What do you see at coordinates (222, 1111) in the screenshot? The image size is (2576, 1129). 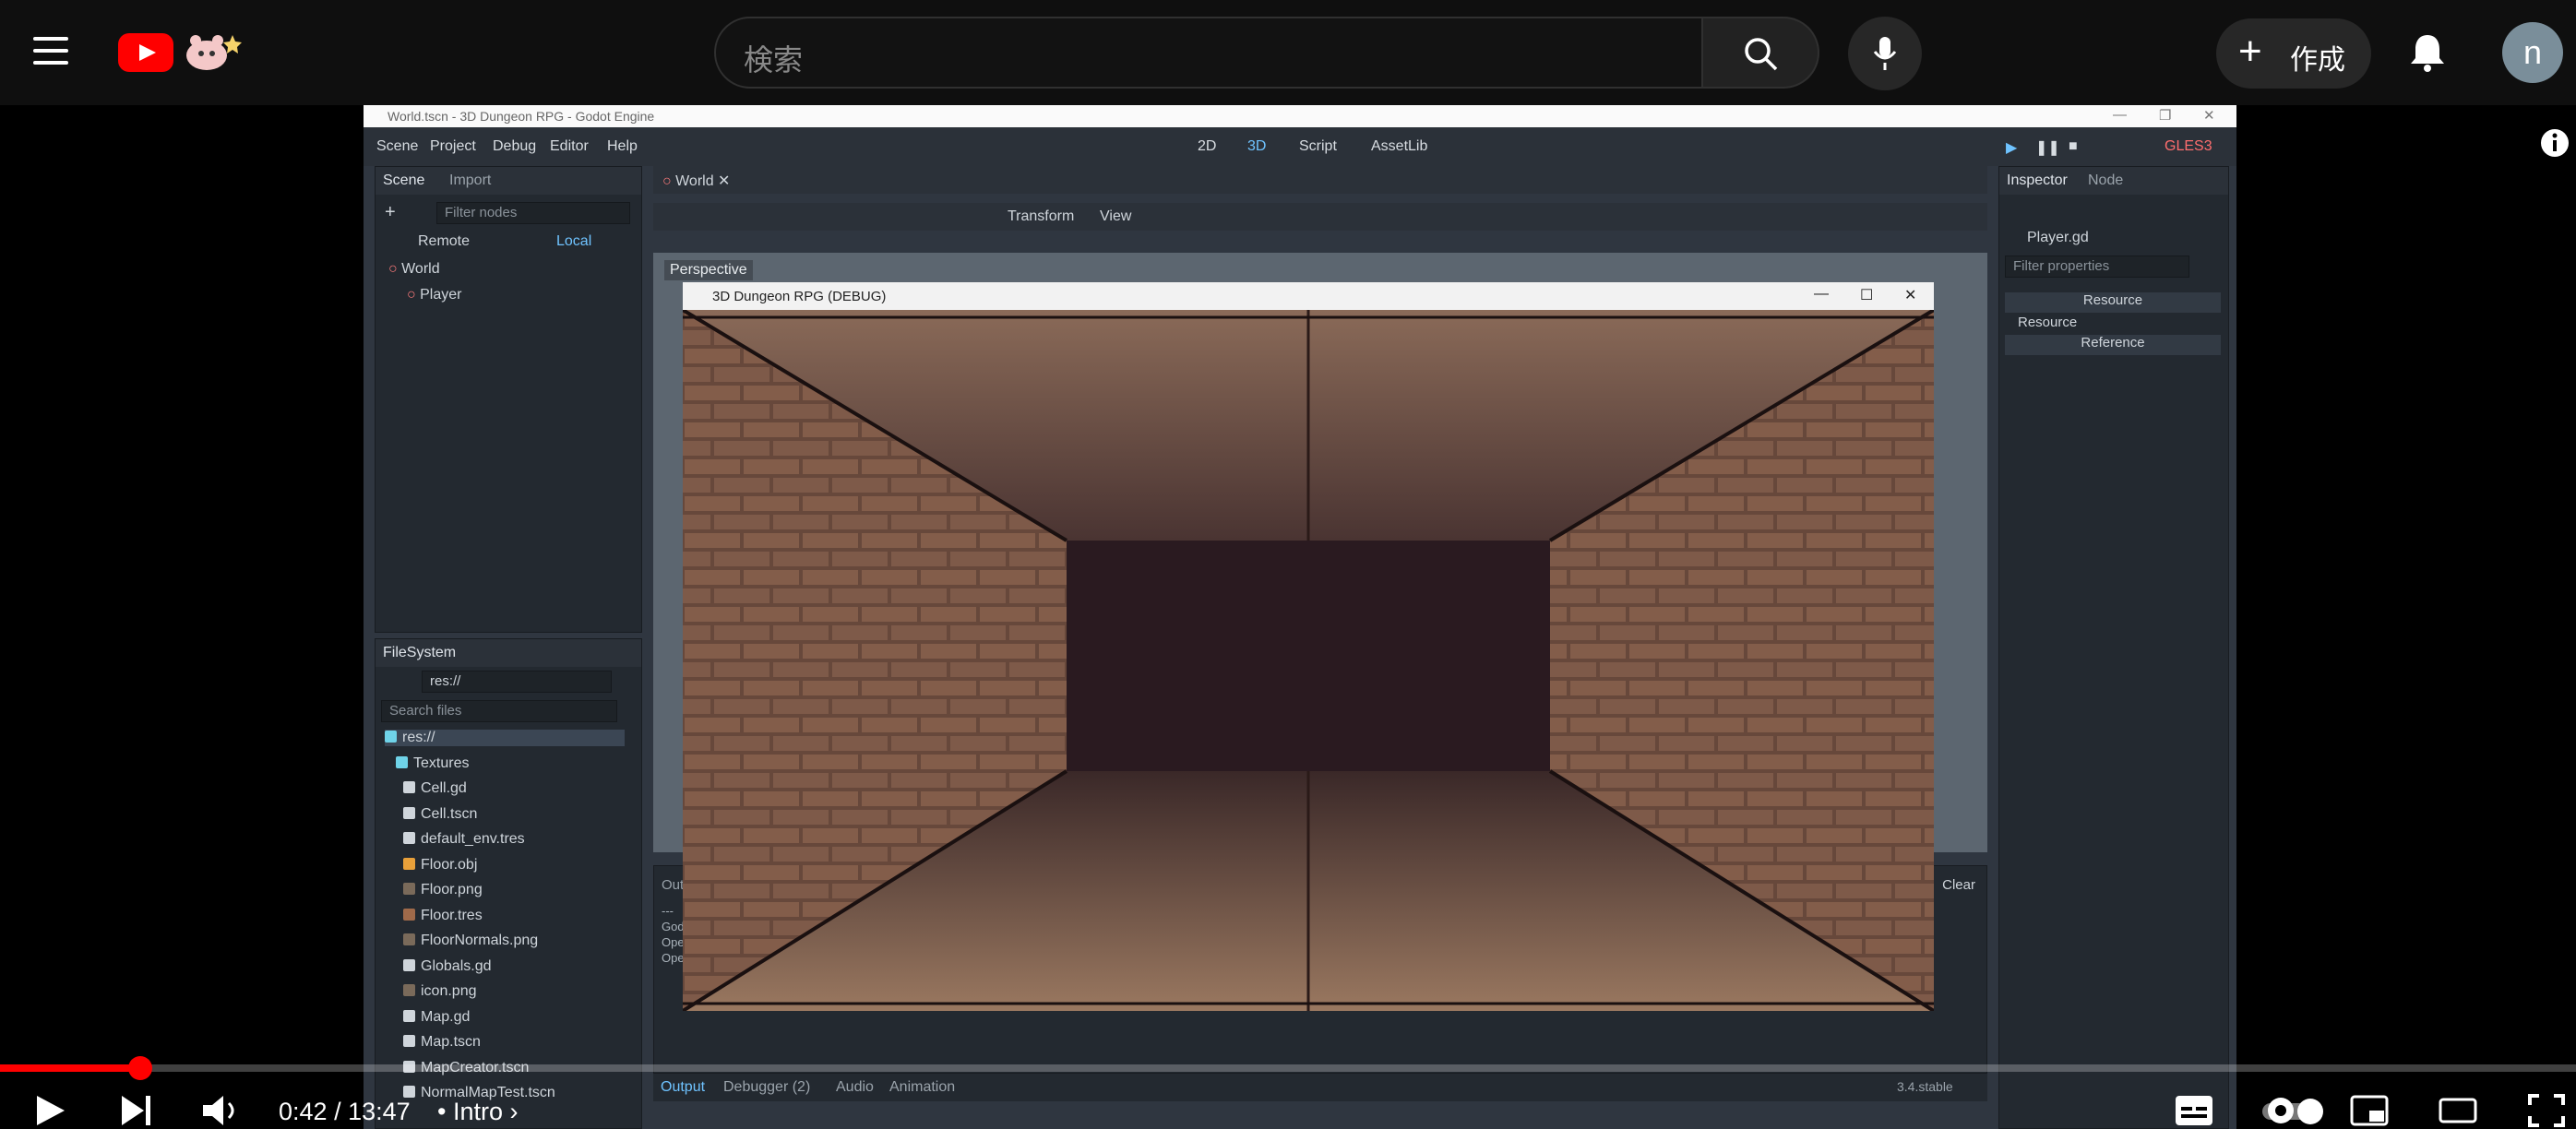 I see `volume-icon` at bounding box center [222, 1111].